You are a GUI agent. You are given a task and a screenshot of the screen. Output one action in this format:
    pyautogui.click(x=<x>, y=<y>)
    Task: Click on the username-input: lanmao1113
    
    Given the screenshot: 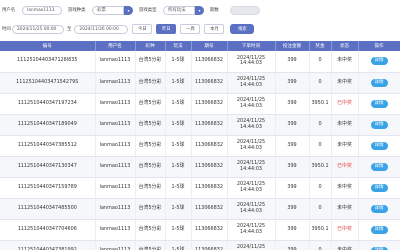 What is the action you would take?
    pyautogui.click(x=42, y=10)
    